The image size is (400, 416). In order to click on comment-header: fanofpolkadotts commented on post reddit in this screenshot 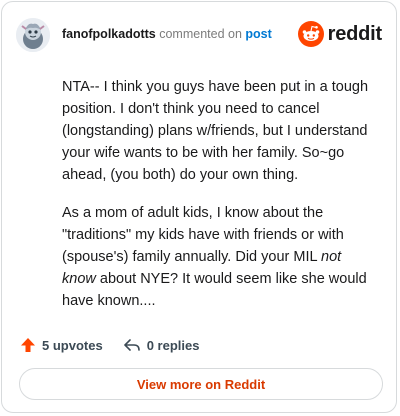, I will do `click(199, 34)`.